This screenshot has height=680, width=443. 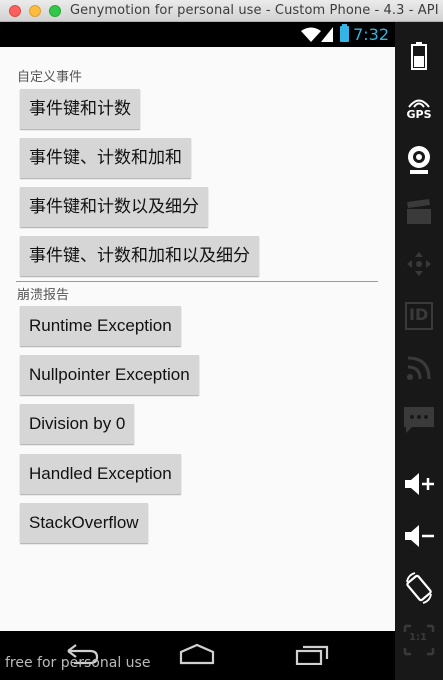 I want to click on webcam-widget-button, so click(x=419, y=160).